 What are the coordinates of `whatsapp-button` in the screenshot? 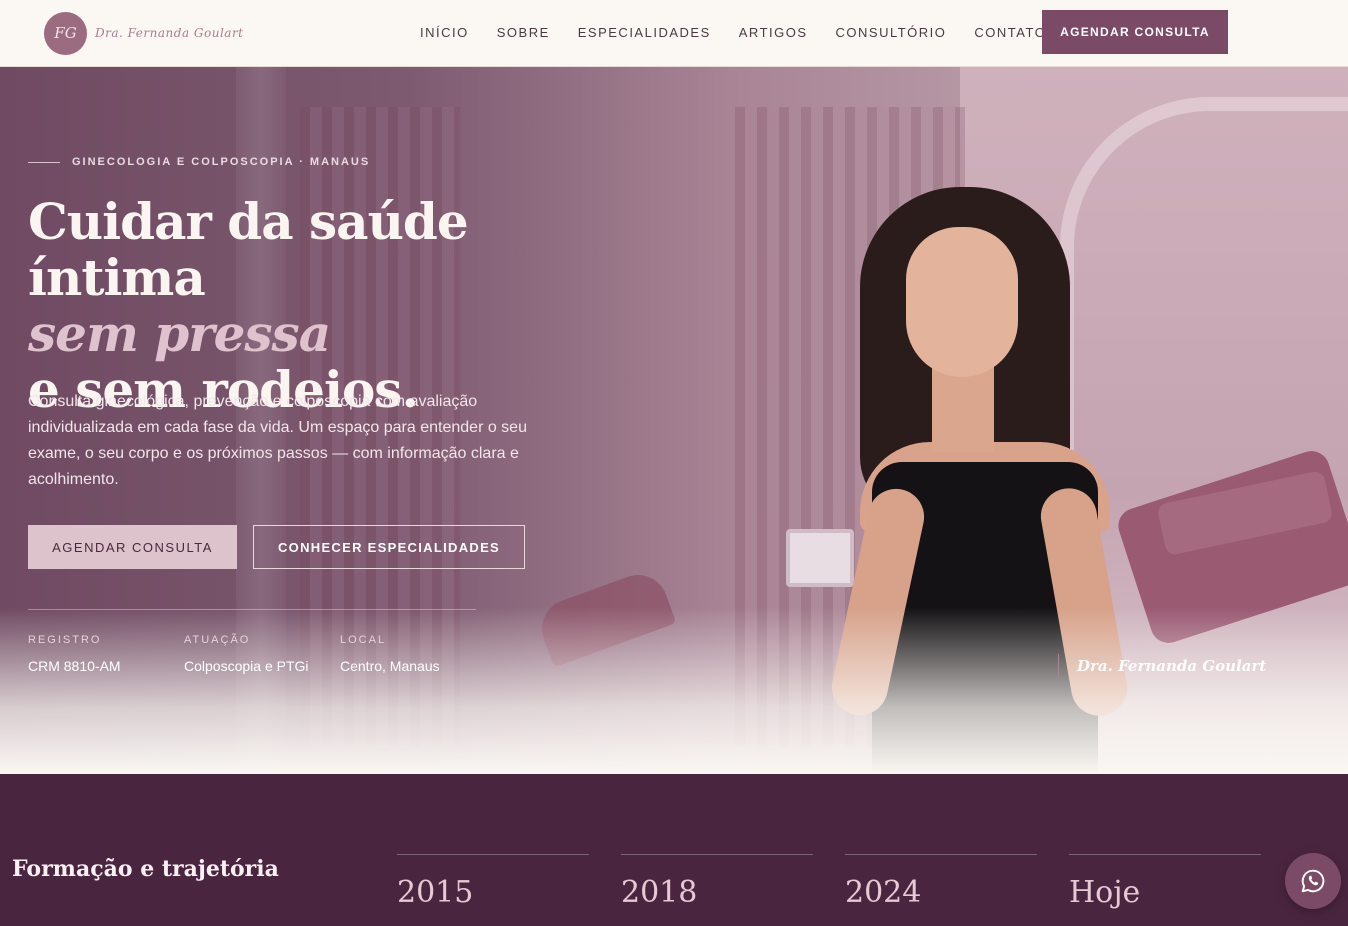 It's located at (1313, 881).